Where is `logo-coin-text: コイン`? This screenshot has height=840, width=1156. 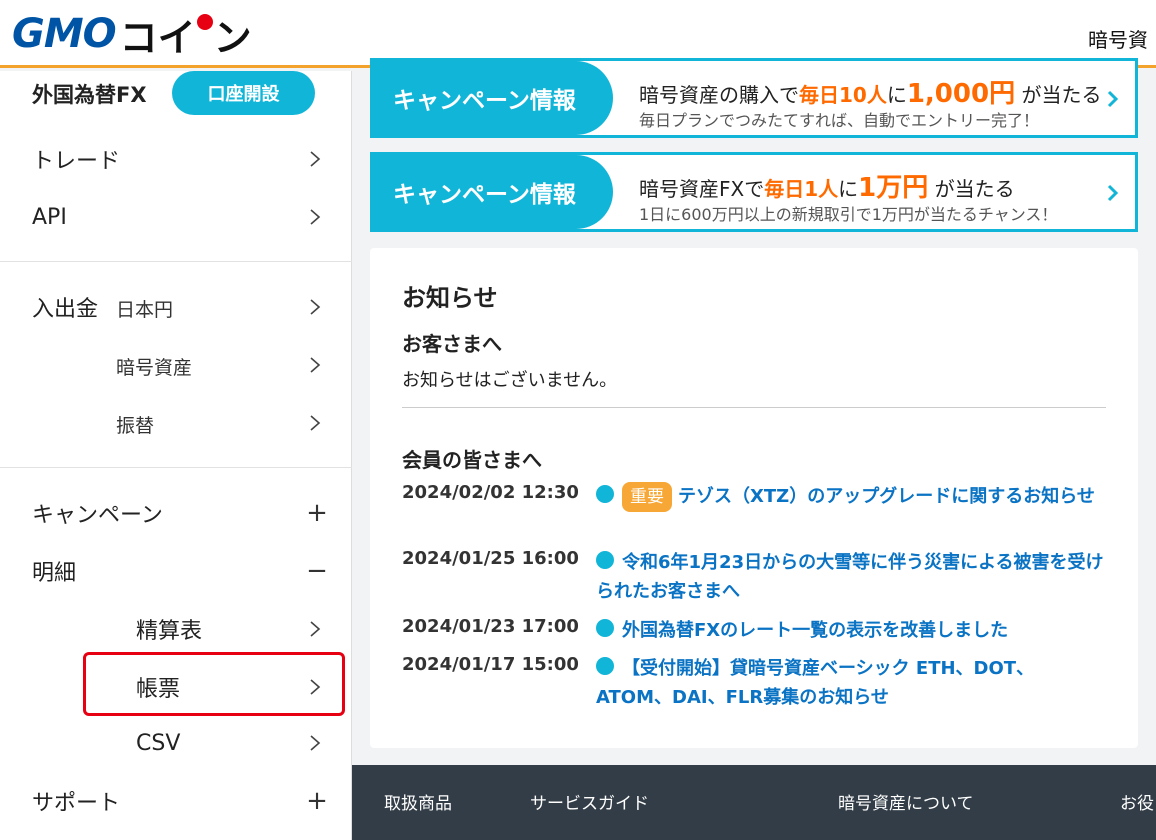
logo-coin-text: コイン is located at coordinates (186, 34).